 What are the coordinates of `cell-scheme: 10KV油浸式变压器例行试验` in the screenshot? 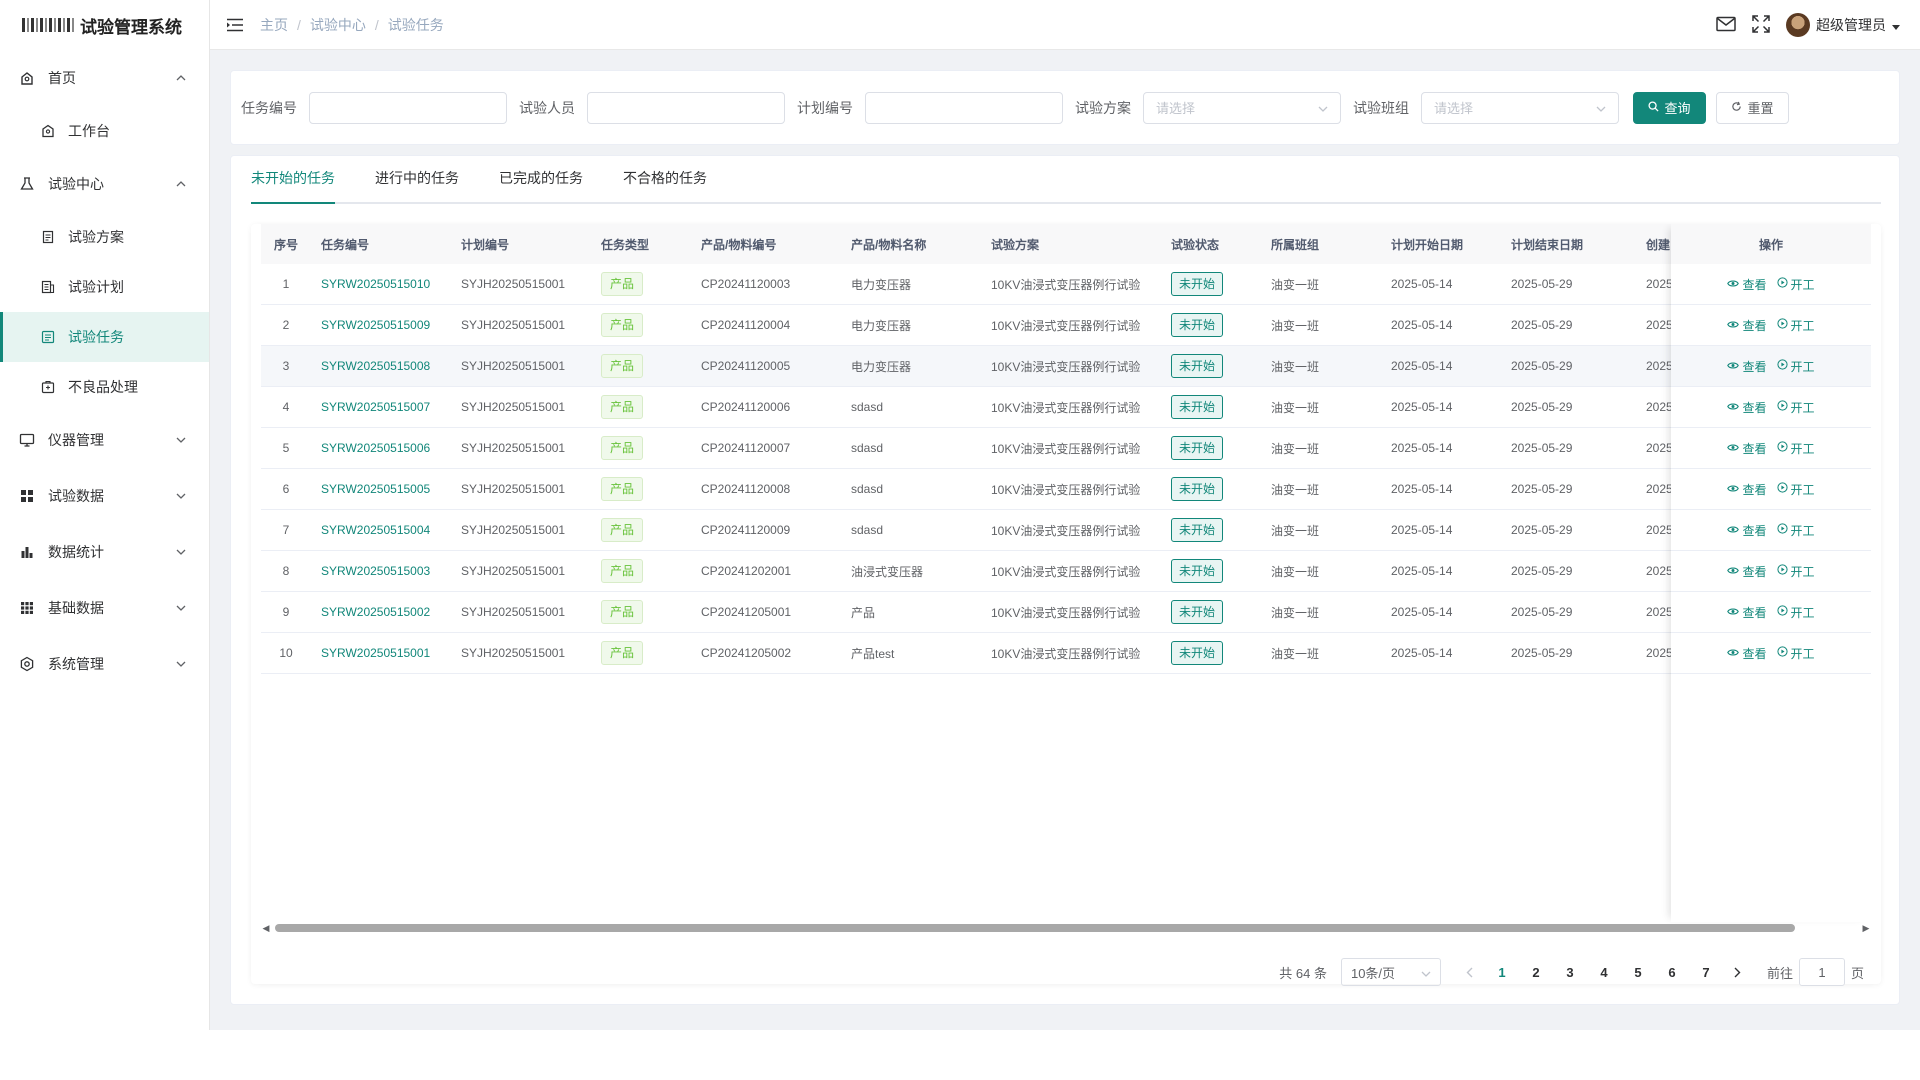 It's located at (1066, 448).